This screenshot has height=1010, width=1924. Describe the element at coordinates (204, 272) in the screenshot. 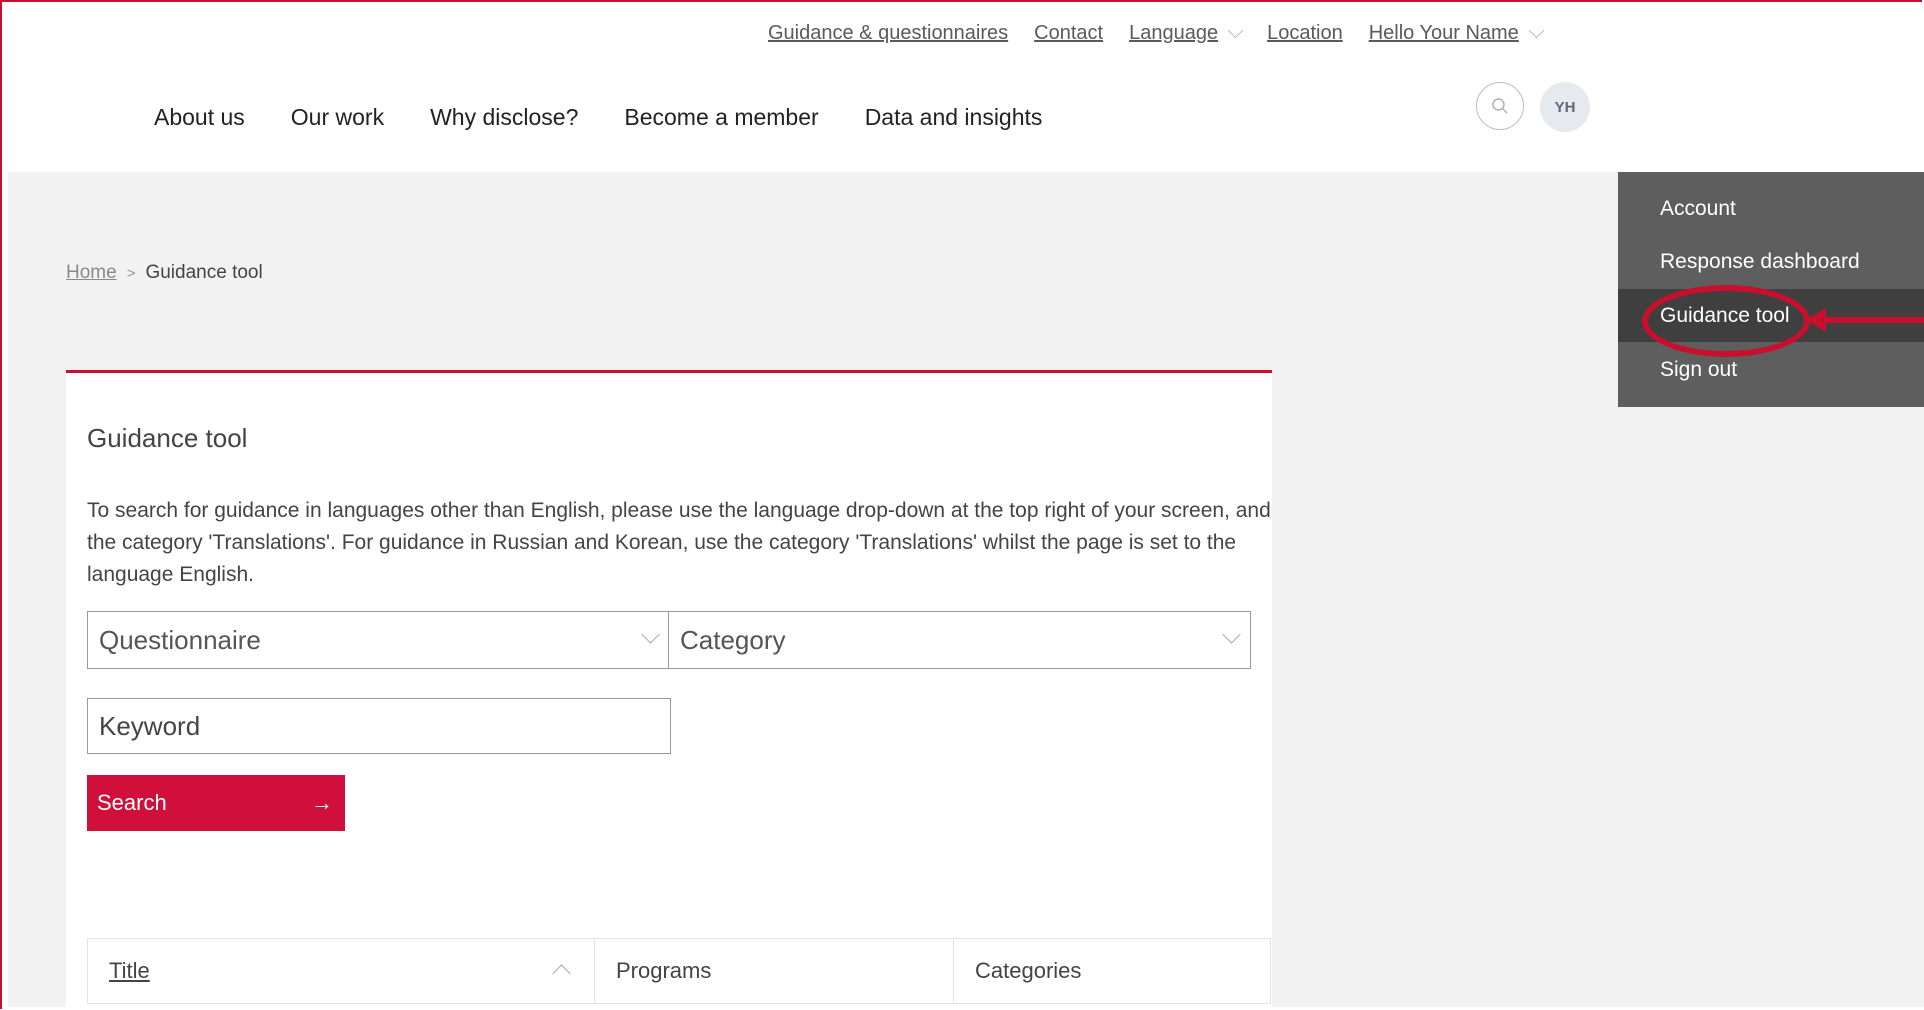

I see `breadcrumb-current: Guidance tool` at that location.